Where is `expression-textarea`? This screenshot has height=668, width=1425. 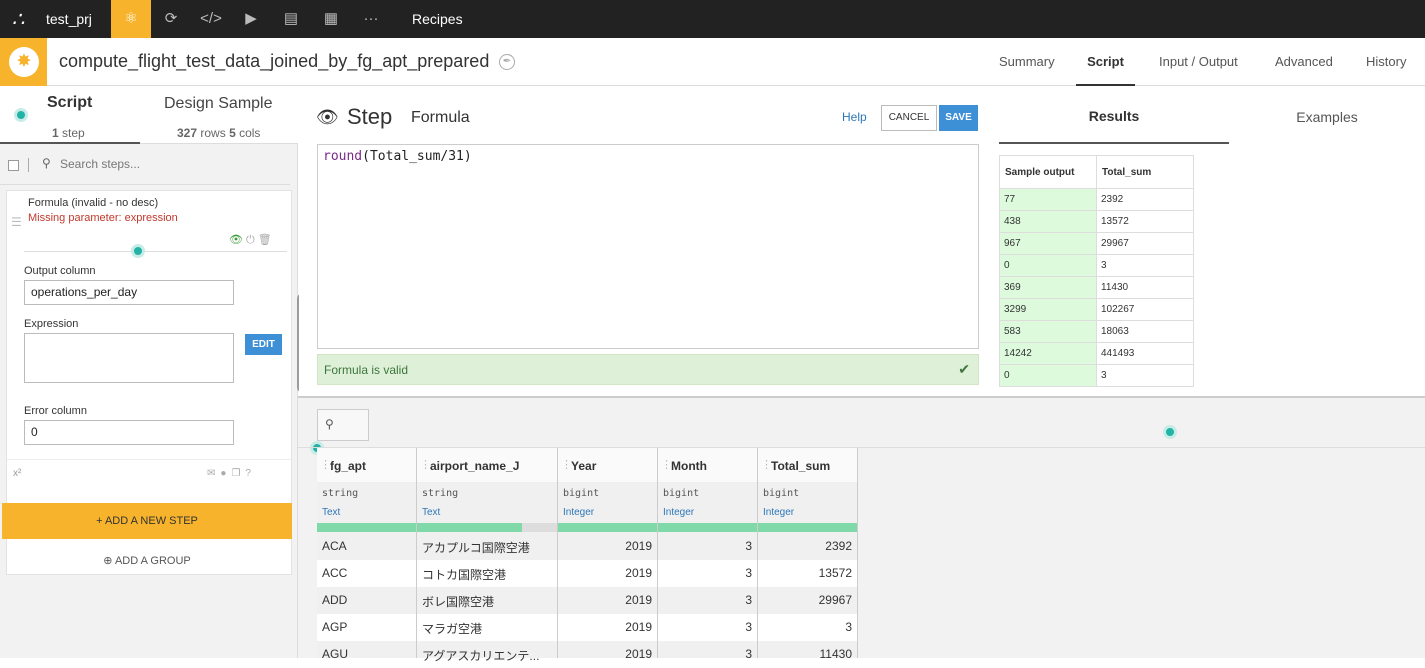 expression-textarea is located at coordinates (129, 358).